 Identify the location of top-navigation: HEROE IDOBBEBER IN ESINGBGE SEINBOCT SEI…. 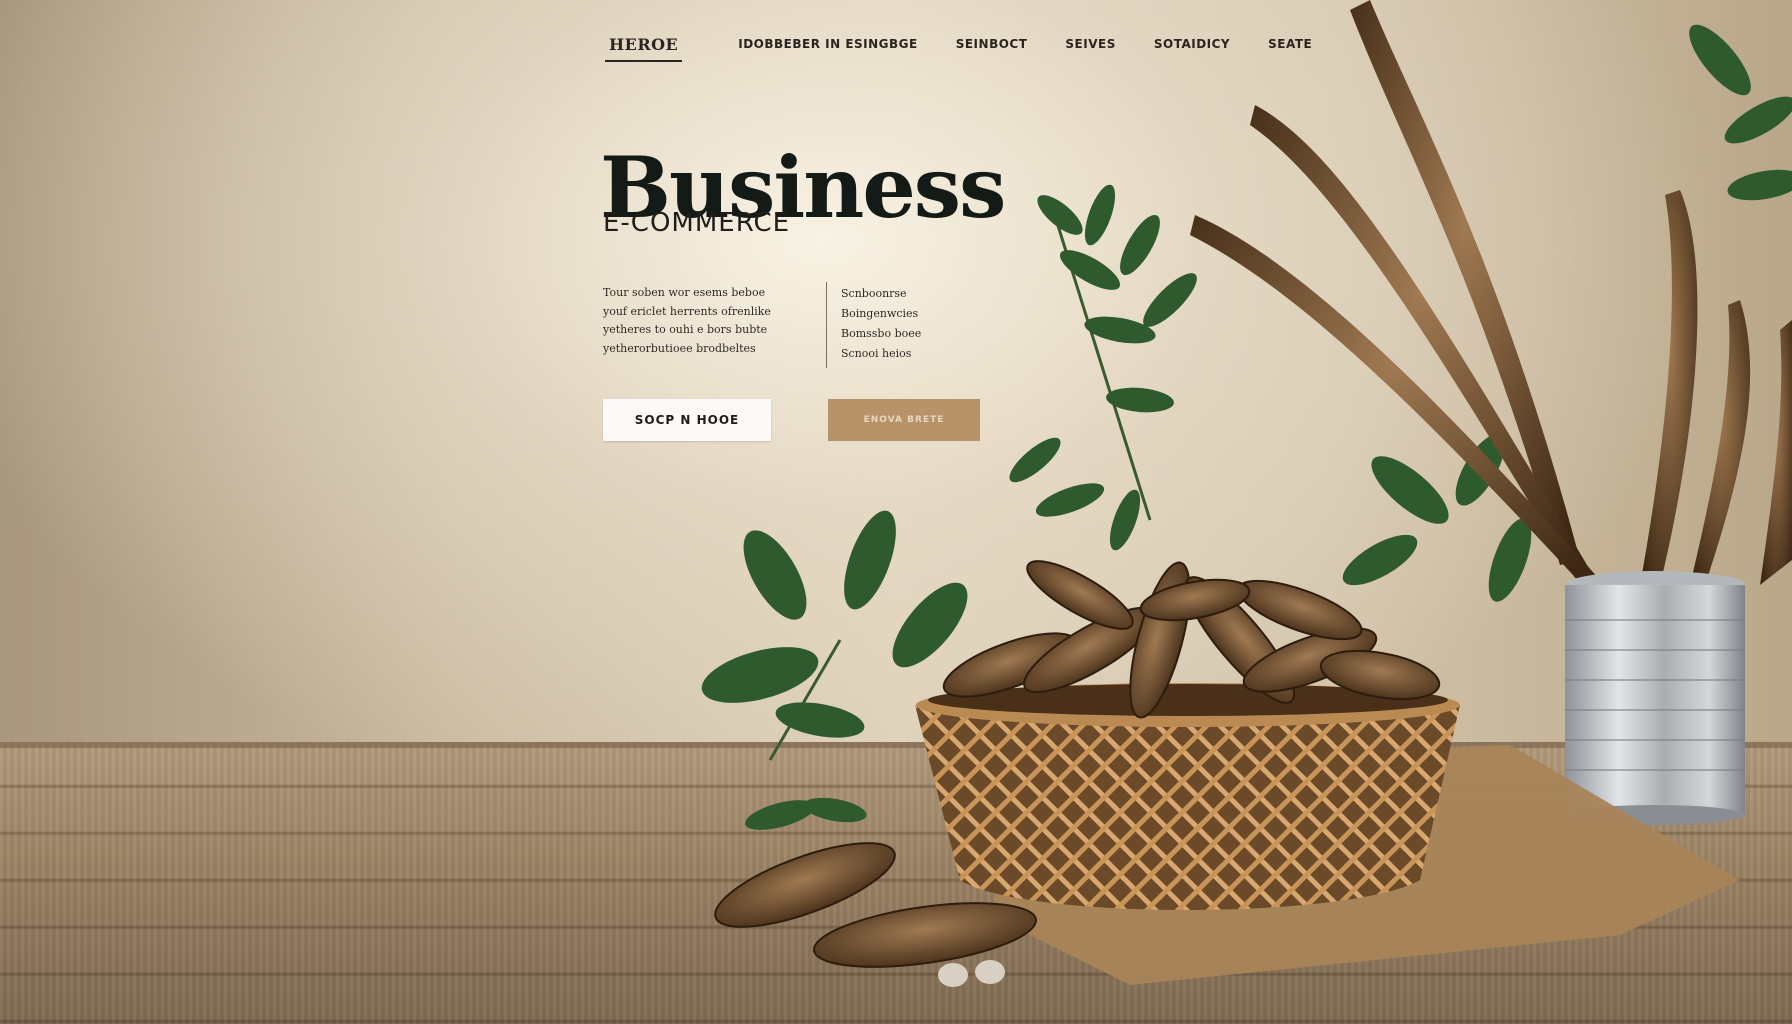
(977, 48).